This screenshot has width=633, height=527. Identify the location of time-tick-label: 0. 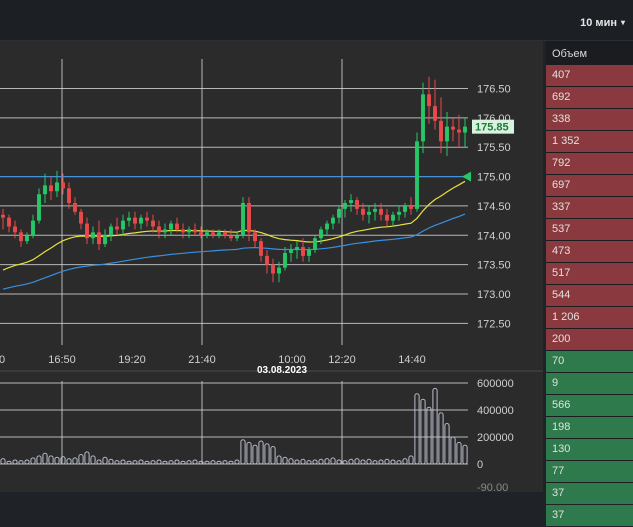
(2, 360).